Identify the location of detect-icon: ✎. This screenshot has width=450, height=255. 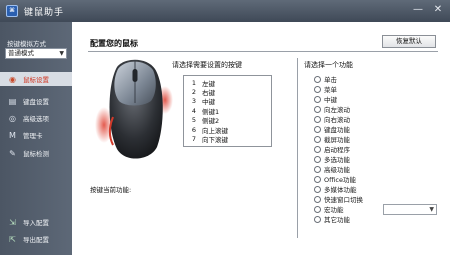
(12, 153).